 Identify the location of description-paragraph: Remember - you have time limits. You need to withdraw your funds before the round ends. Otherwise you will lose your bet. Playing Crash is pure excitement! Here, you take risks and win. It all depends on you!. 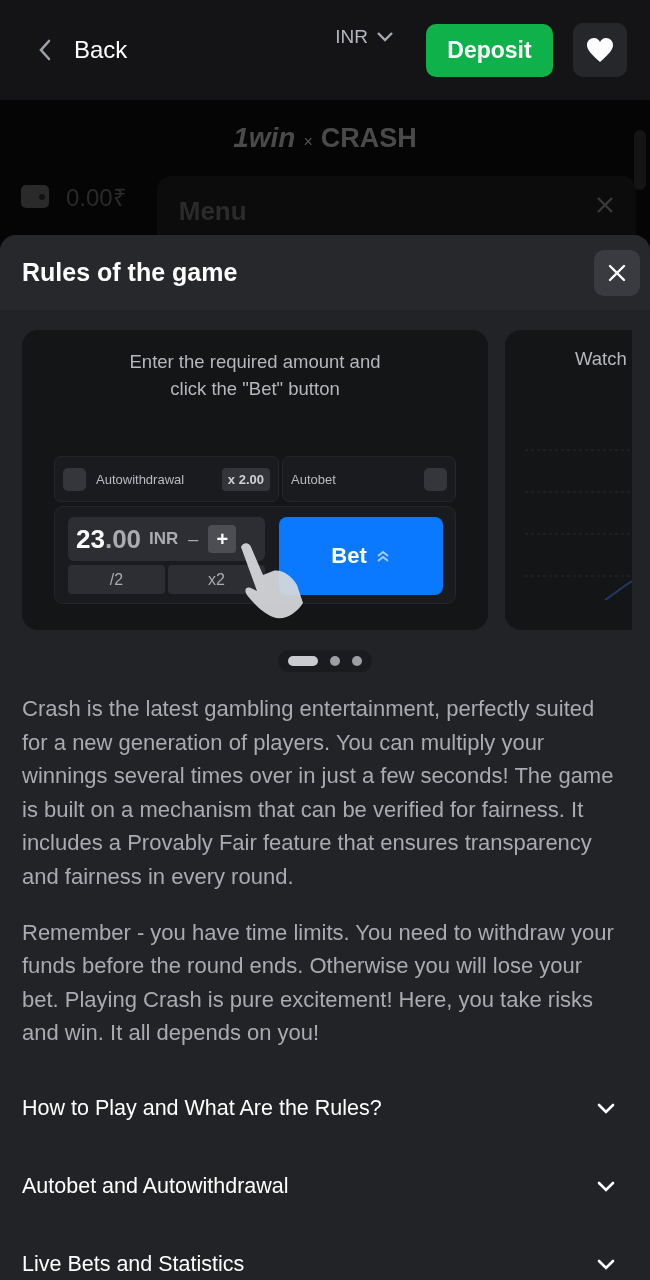
(318, 983).